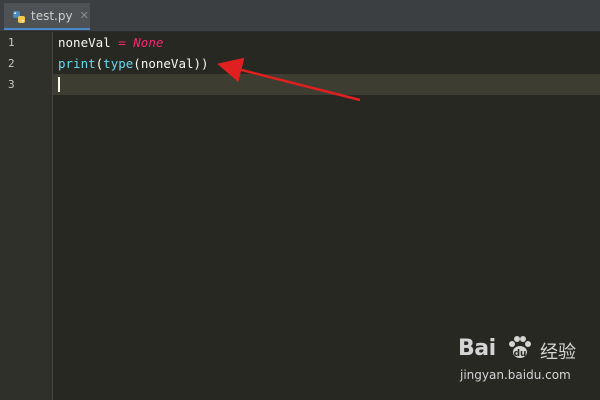  I want to click on paw-icon: du, so click(520, 347).